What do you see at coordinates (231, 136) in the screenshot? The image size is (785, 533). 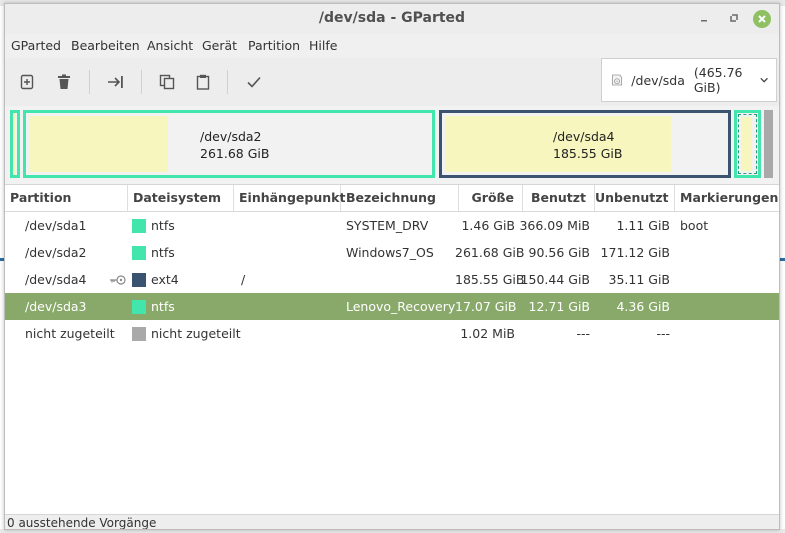 I see `map-sda2-name: /dev/sda2` at bounding box center [231, 136].